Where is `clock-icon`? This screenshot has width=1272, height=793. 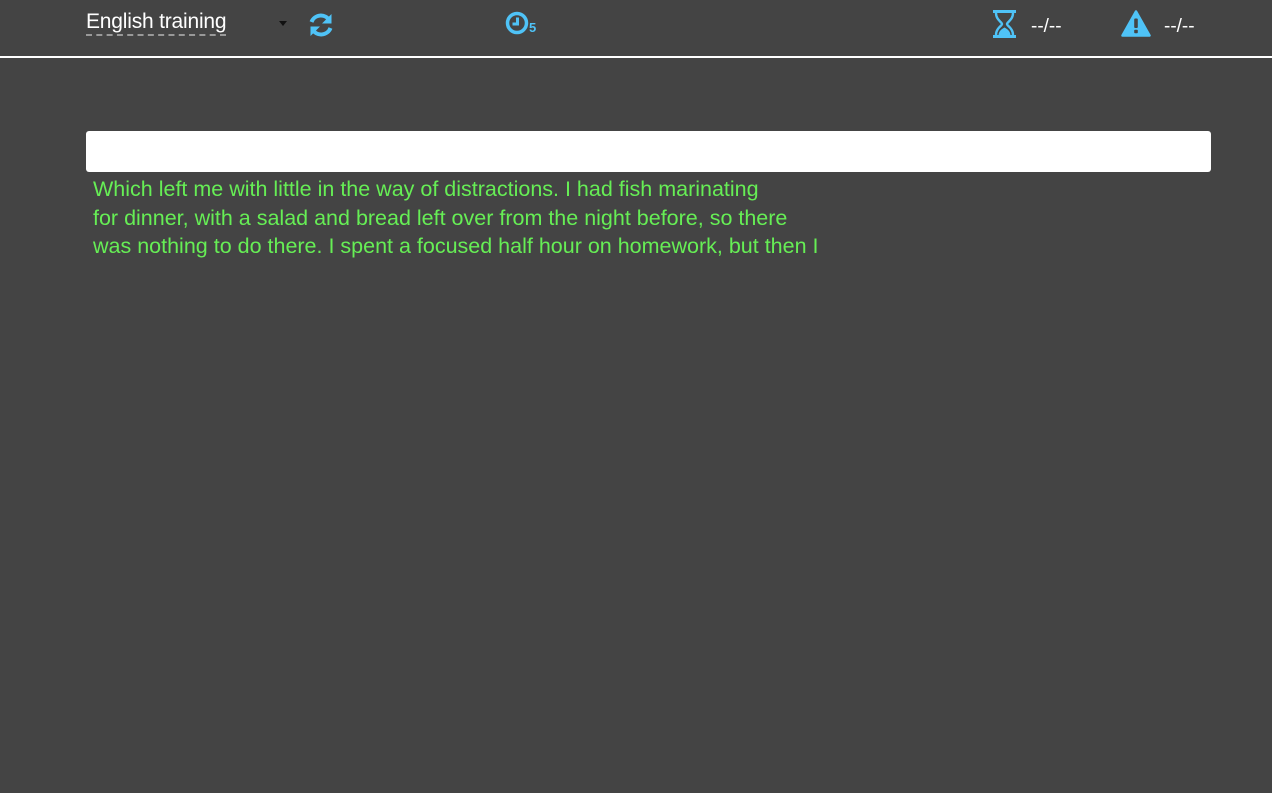
clock-icon is located at coordinates (517, 23).